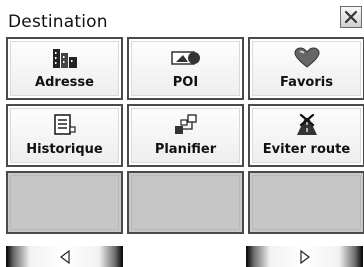 Image resolution: width=364 pixels, height=267 pixels. I want to click on planifier-label: Planifier, so click(185, 149).